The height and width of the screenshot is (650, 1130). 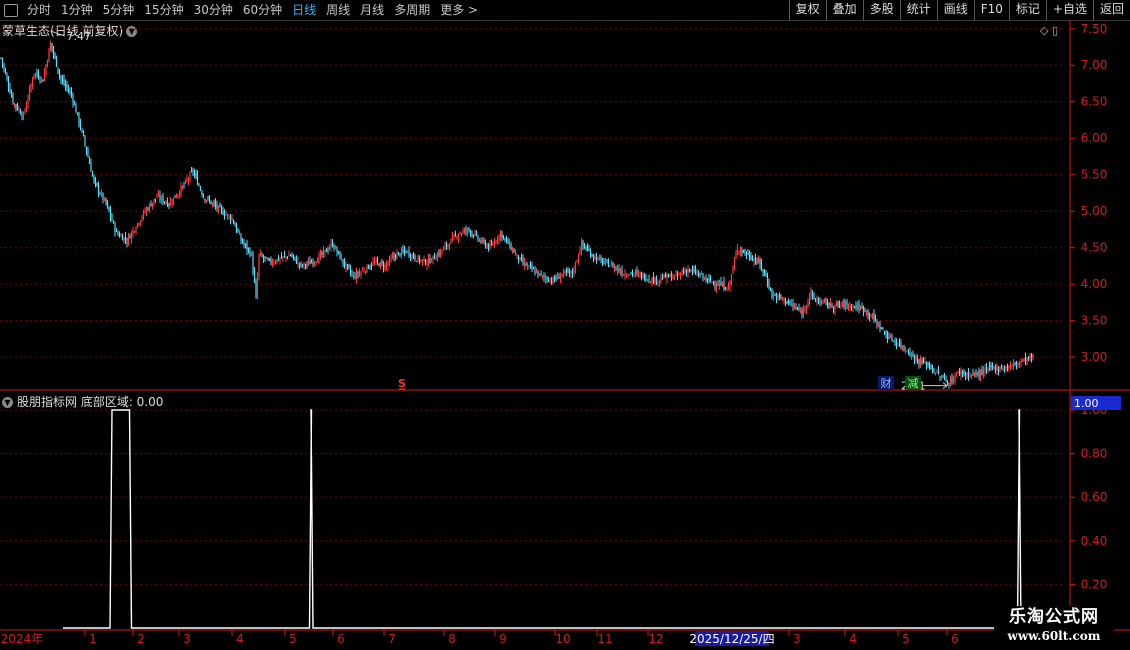 I want to click on toolbar-button-6: 标记, so click(x=1027, y=10).